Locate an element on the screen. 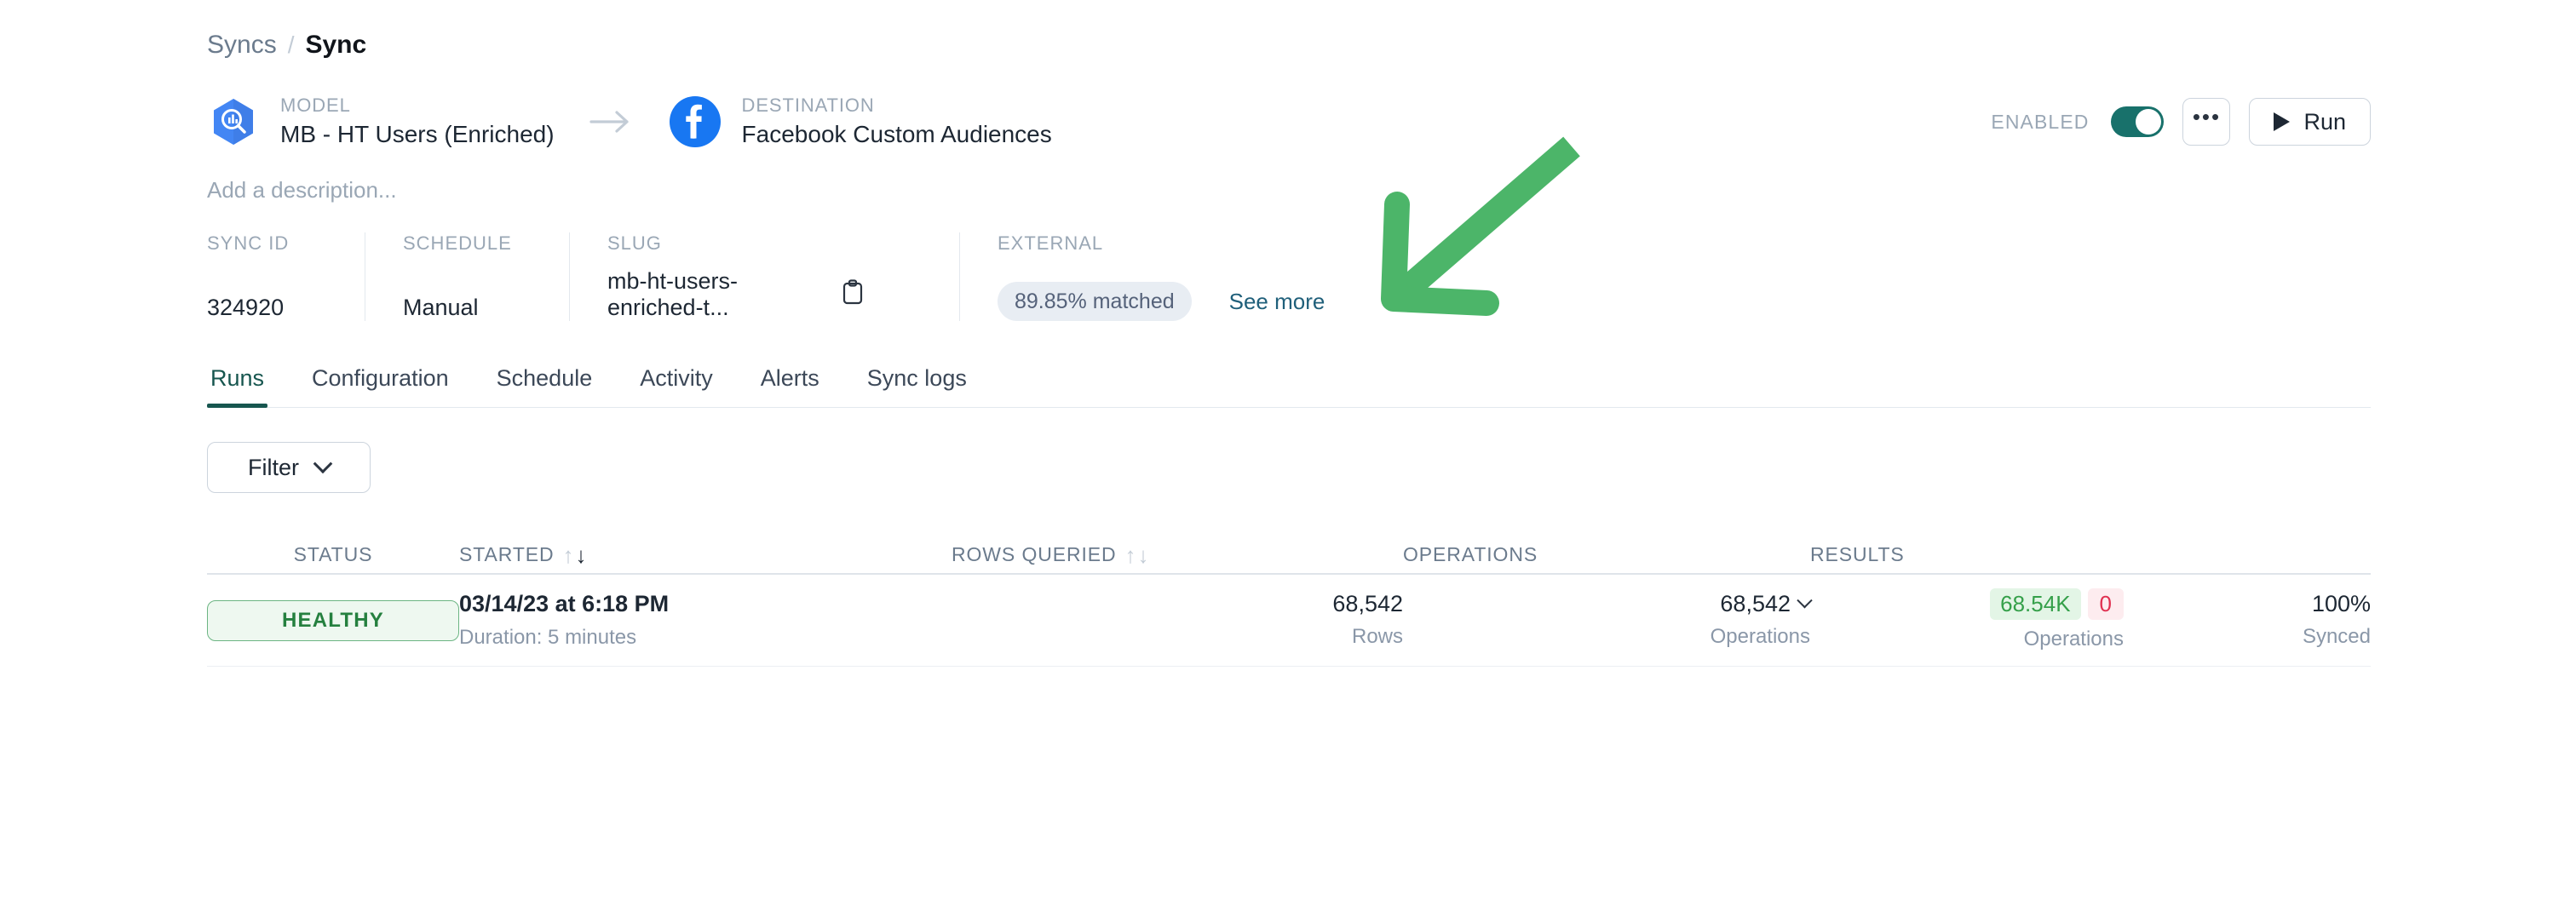  cell-status: HEALTHY is located at coordinates (333, 620).